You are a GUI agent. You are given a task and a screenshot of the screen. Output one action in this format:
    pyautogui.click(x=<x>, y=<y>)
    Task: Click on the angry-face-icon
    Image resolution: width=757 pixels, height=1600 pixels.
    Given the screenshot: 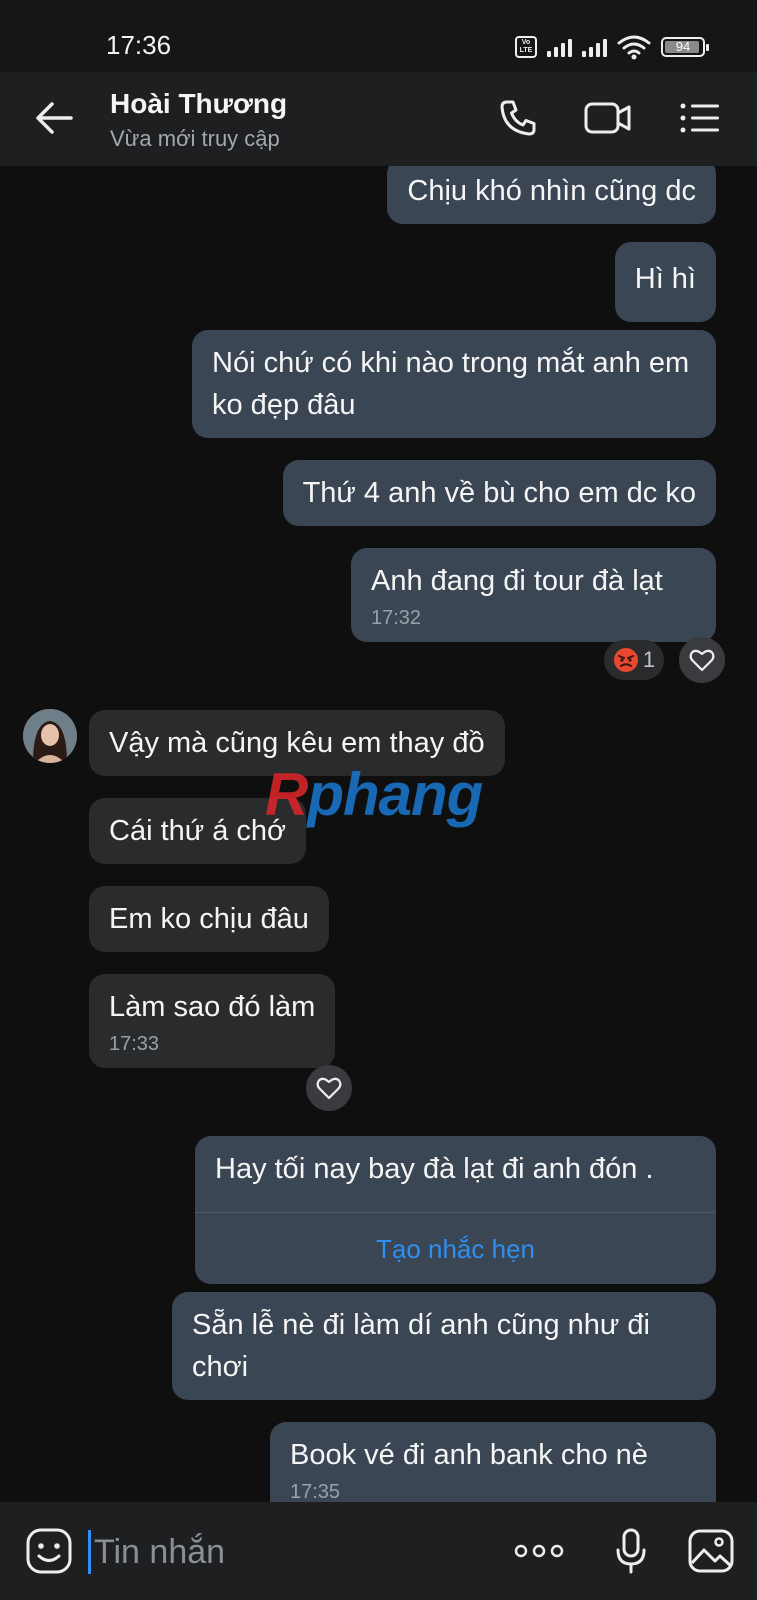 What is the action you would take?
    pyautogui.click(x=625, y=660)
    